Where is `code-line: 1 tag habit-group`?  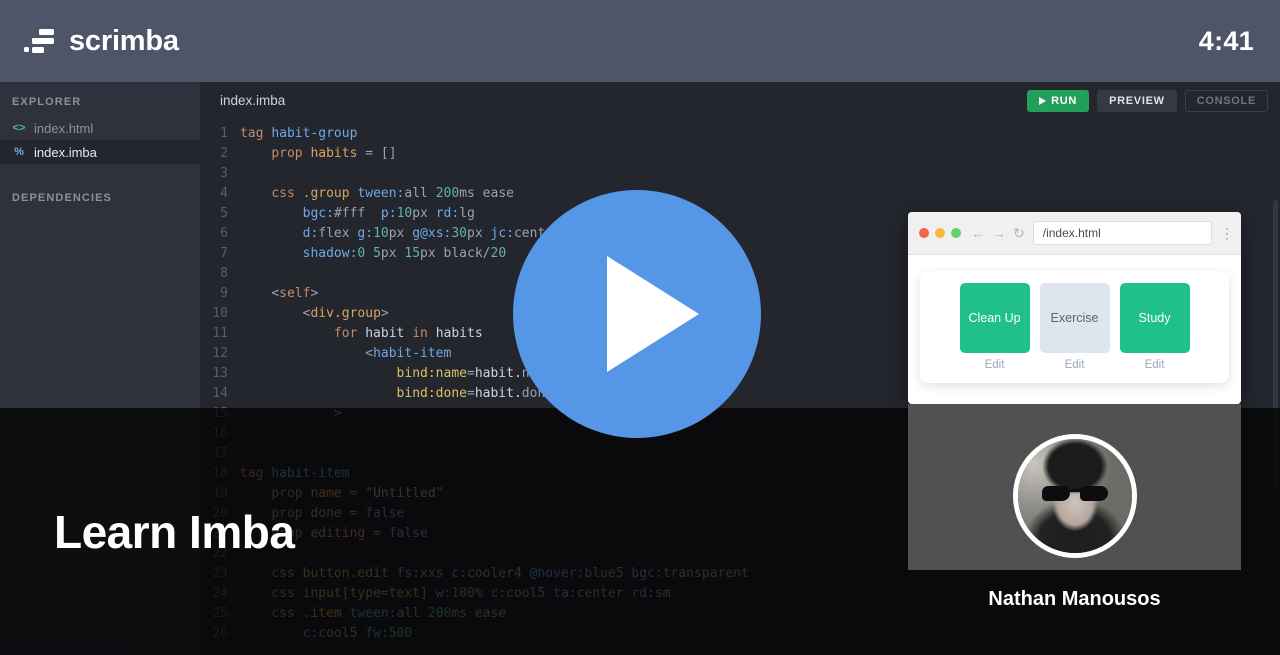 code-line: 1 tag habit-group is located at coordinates (740, 134).